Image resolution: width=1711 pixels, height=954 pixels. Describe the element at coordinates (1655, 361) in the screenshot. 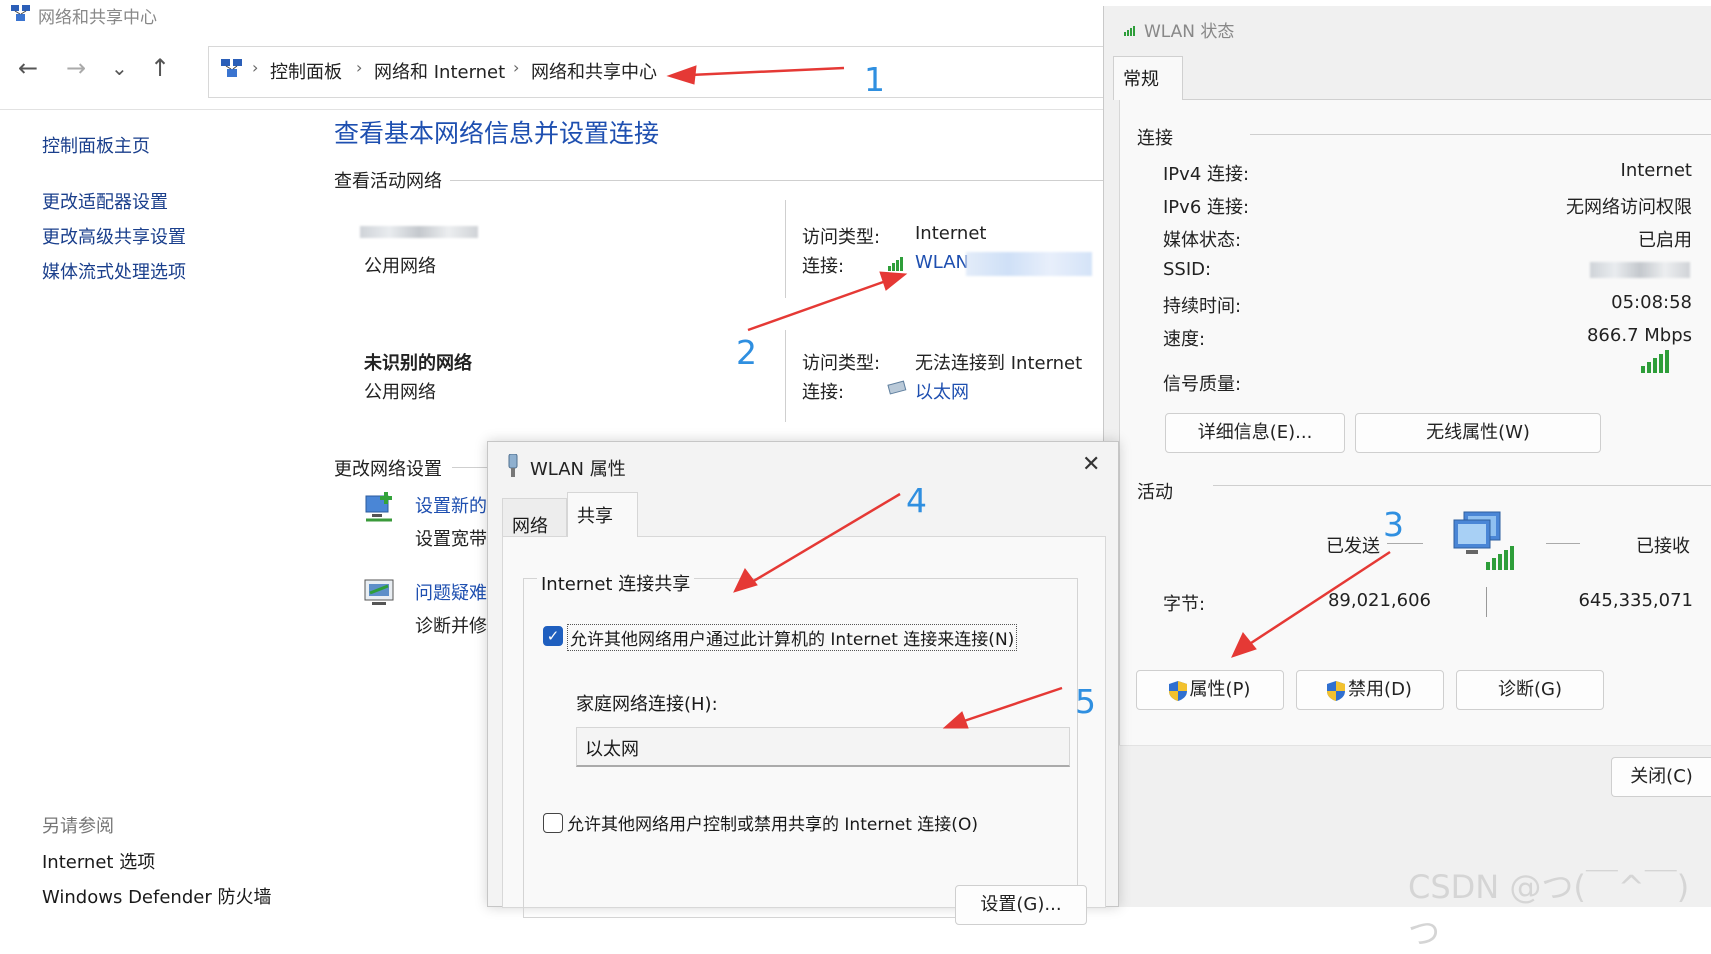

I see `signal-strength-icon` at that location.